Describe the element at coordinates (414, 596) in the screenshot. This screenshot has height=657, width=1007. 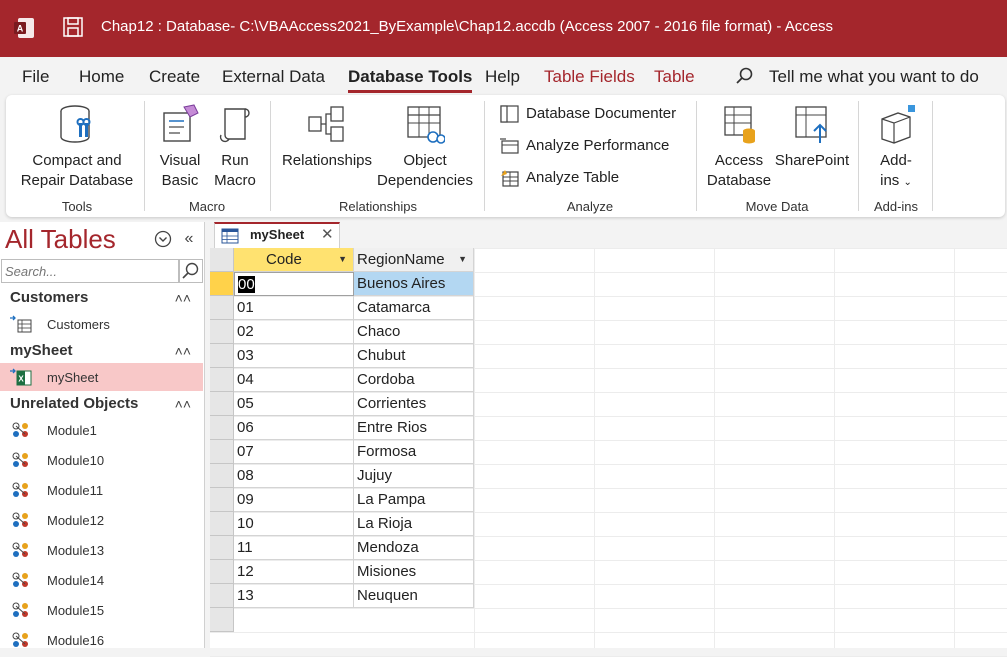
I see `cell-region-name: Neuquen` at that location.